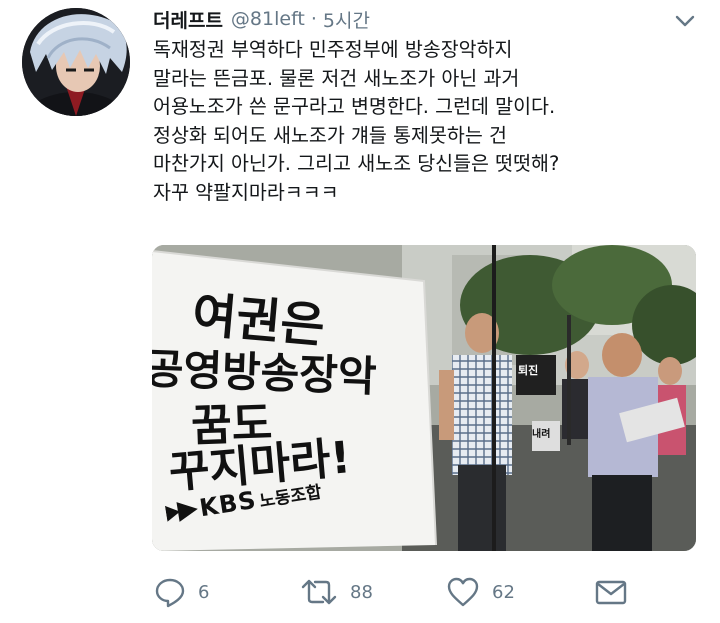 This screenshot has width=720, height=623. Describe the element at coordinates (319, 592) in the screenshot. I see `retweet-icon` at that location.